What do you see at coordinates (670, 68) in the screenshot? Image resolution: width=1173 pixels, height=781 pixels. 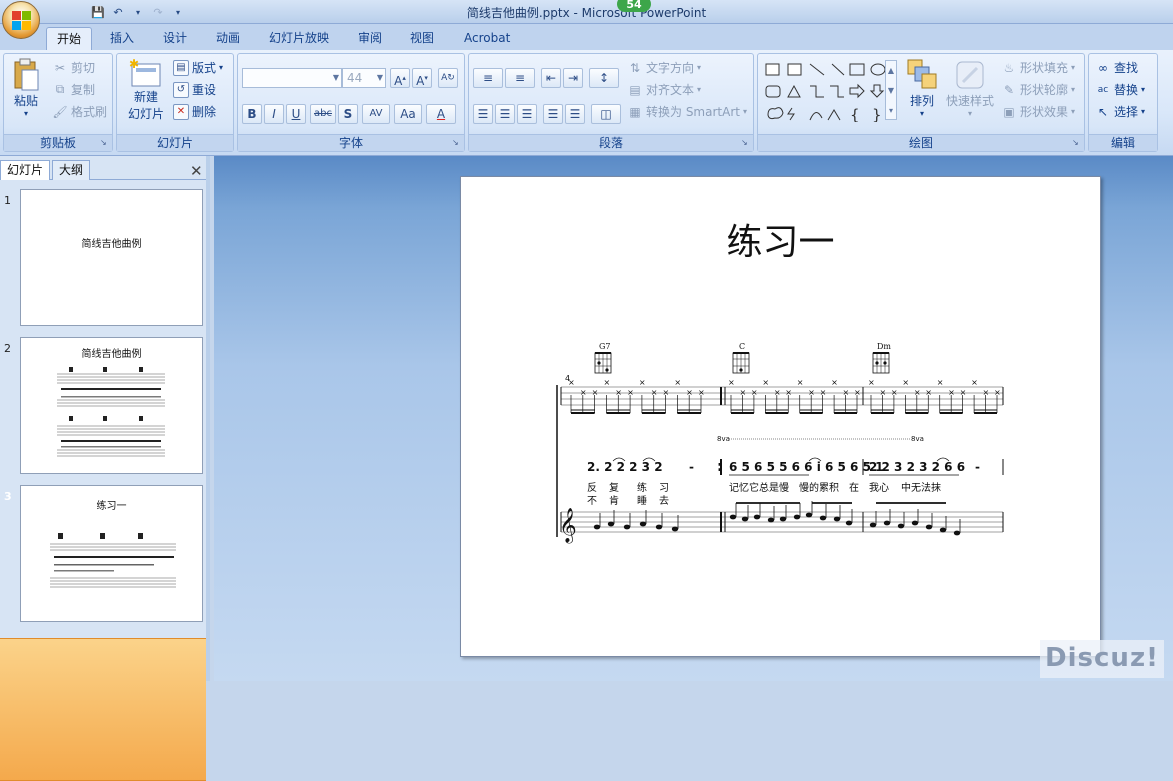 I see `text-direction-label: 文字方向` at bounding box center [670, 68].